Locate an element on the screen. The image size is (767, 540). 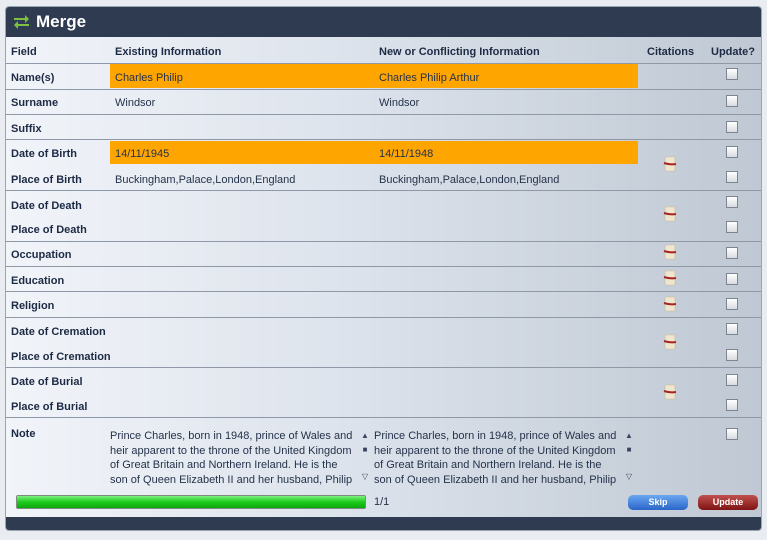
column-header-citations: Citations is located at coordinates (671, 52).